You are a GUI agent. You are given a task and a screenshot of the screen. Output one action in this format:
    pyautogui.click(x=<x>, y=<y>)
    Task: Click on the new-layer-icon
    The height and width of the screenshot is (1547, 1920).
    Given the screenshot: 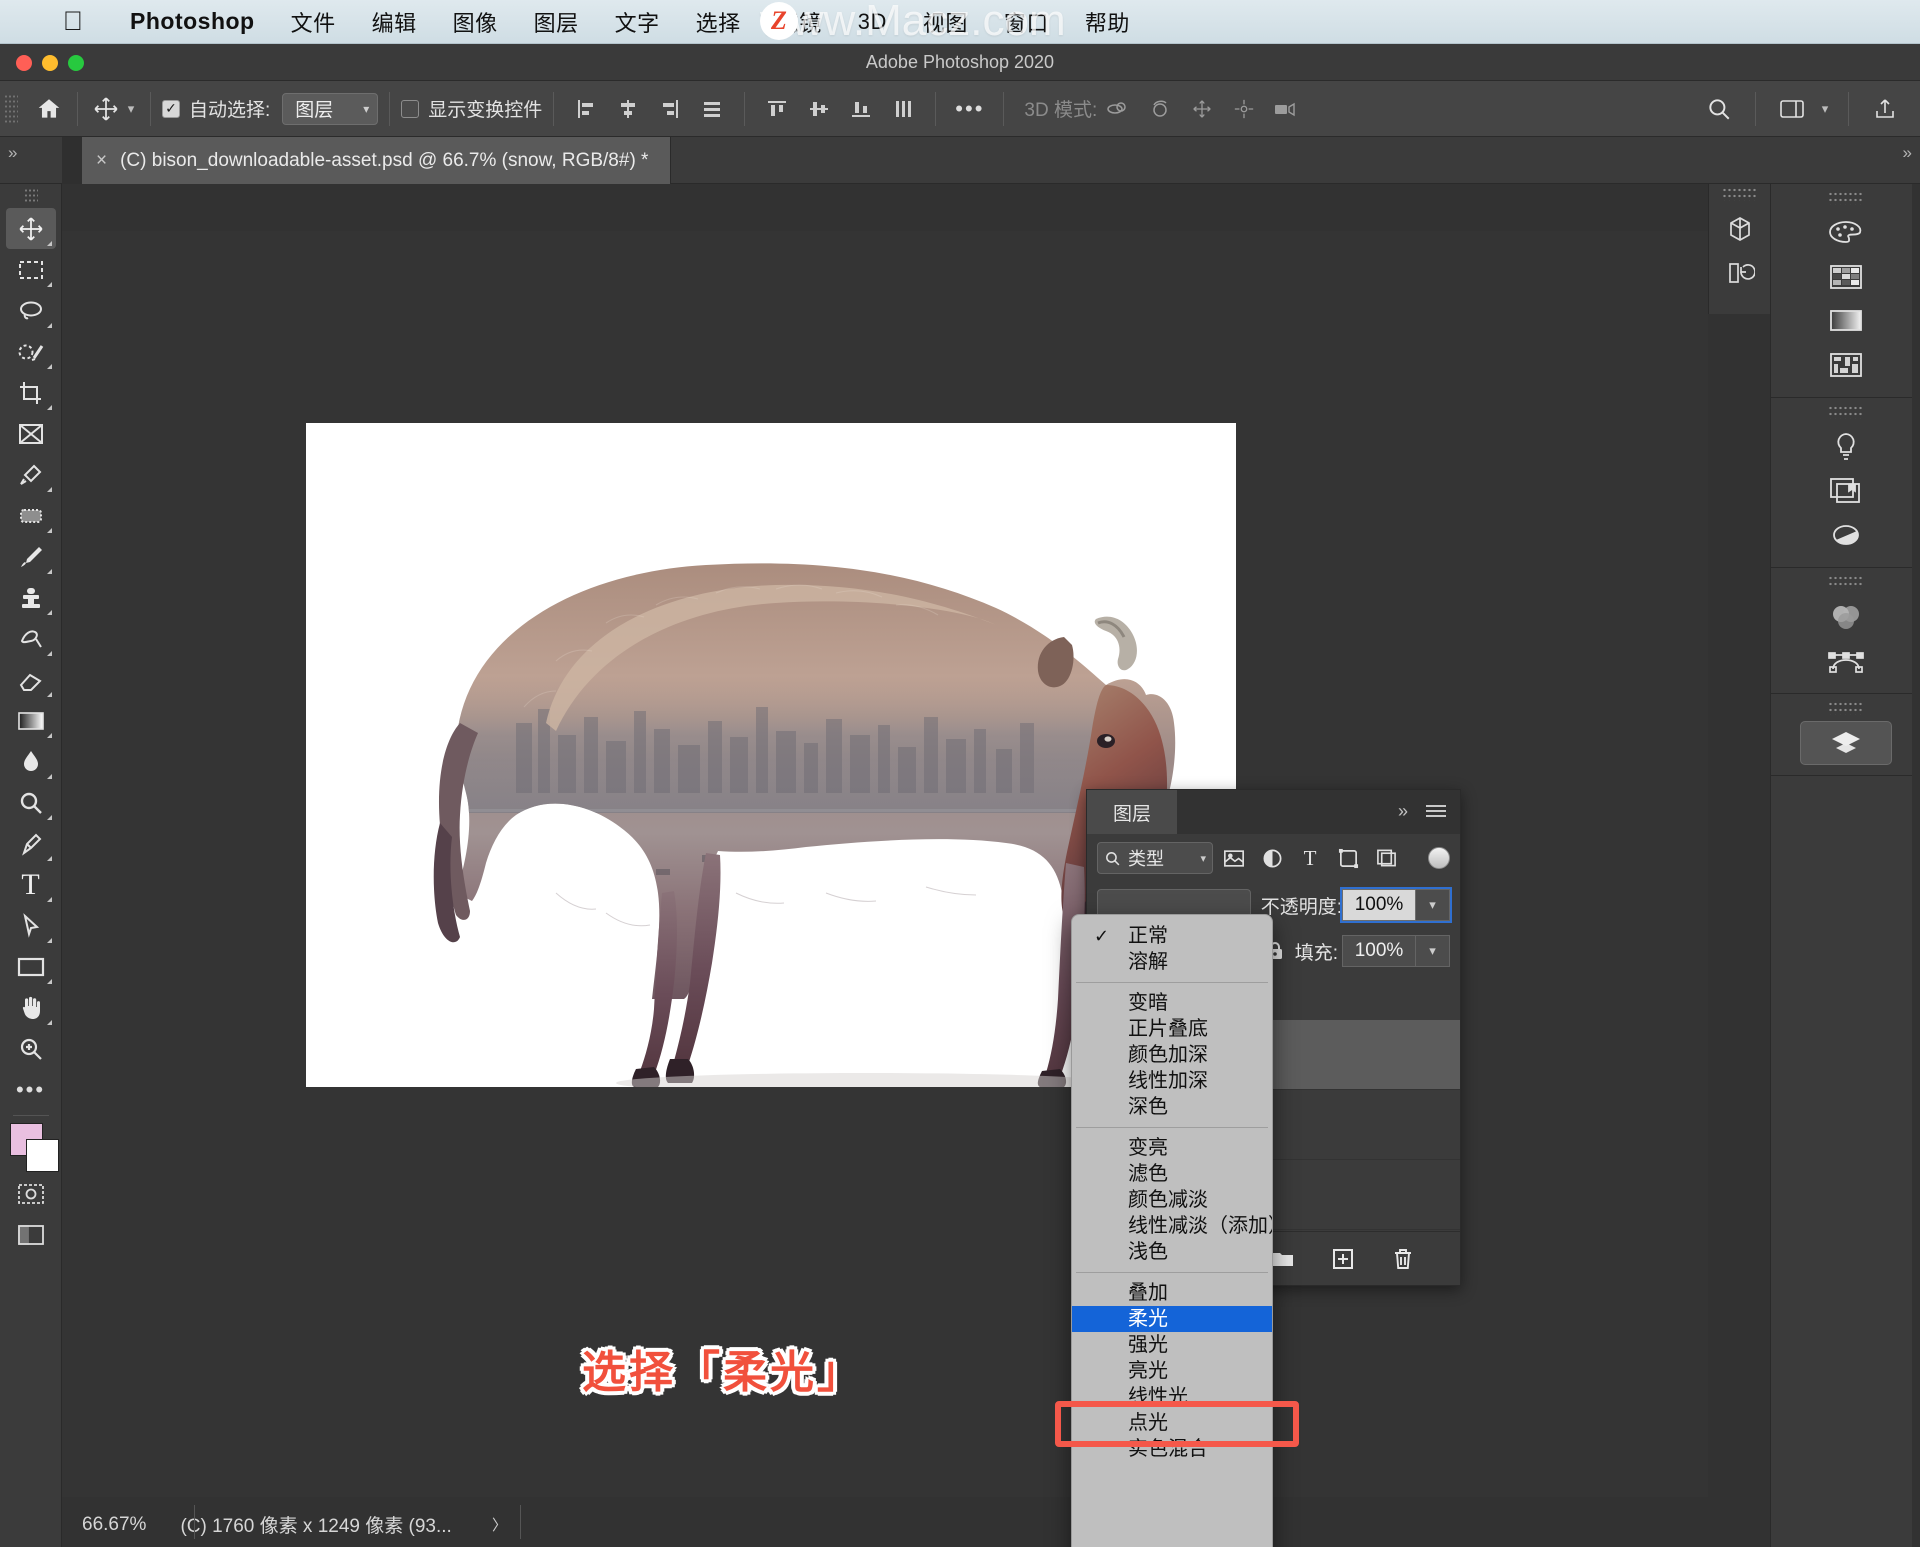 What is the action you would take?
    pyautogui.click(x=1343, y=1259)
    